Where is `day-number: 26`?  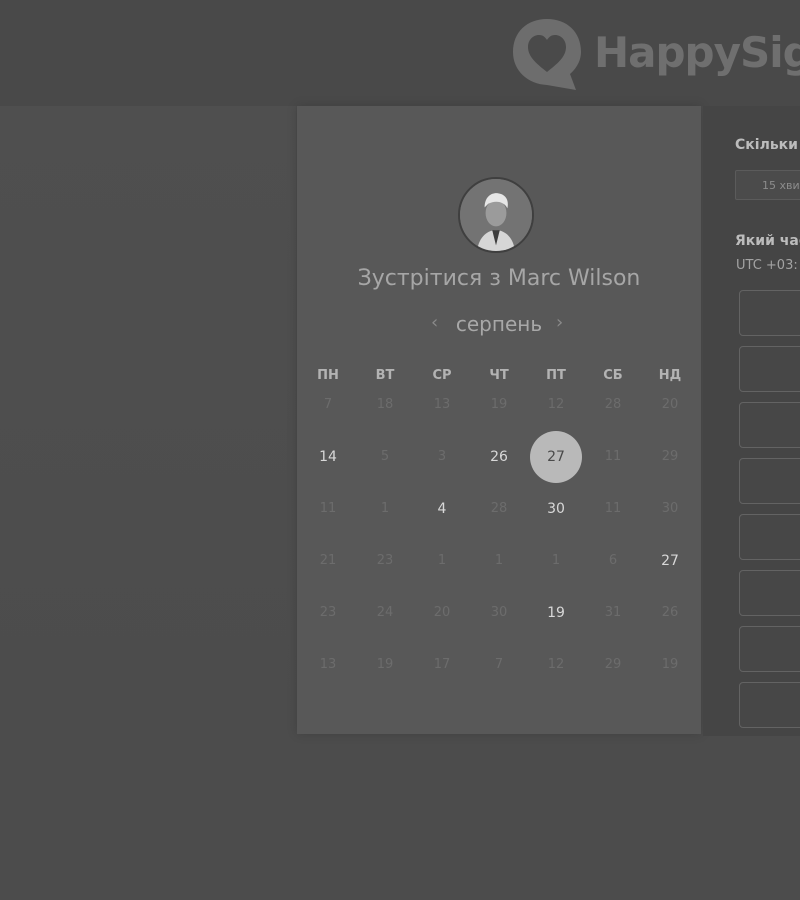
day-number: 26 is located at coordinates (670, 612).